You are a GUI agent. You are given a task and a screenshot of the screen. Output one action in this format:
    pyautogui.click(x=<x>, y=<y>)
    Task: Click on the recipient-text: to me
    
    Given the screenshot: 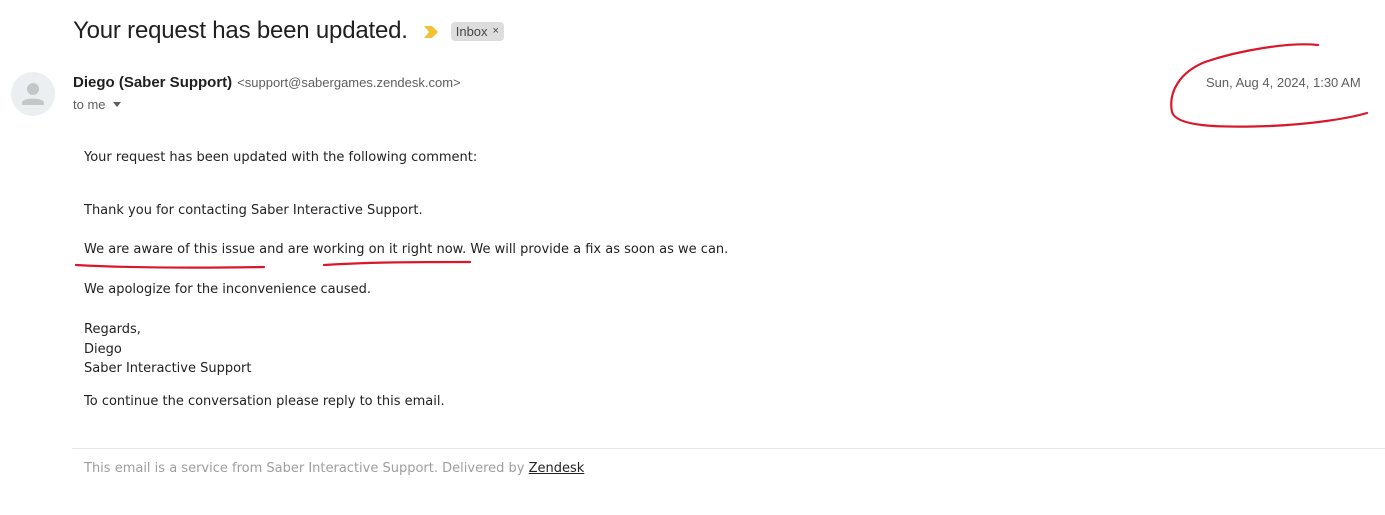 What is the action you would take?
    pyautogui.click(x=89, y=104)
    